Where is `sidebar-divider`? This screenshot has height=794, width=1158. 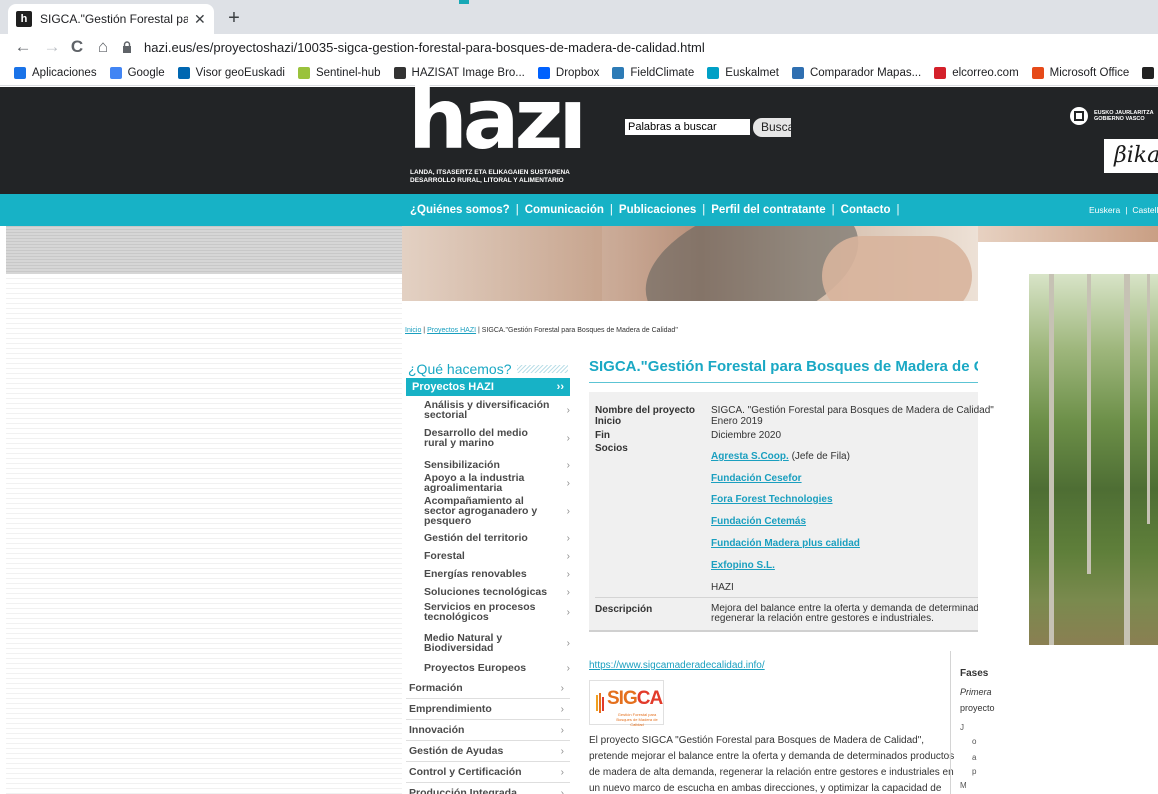 sidebar-divider is located at coordinates (950, 722).